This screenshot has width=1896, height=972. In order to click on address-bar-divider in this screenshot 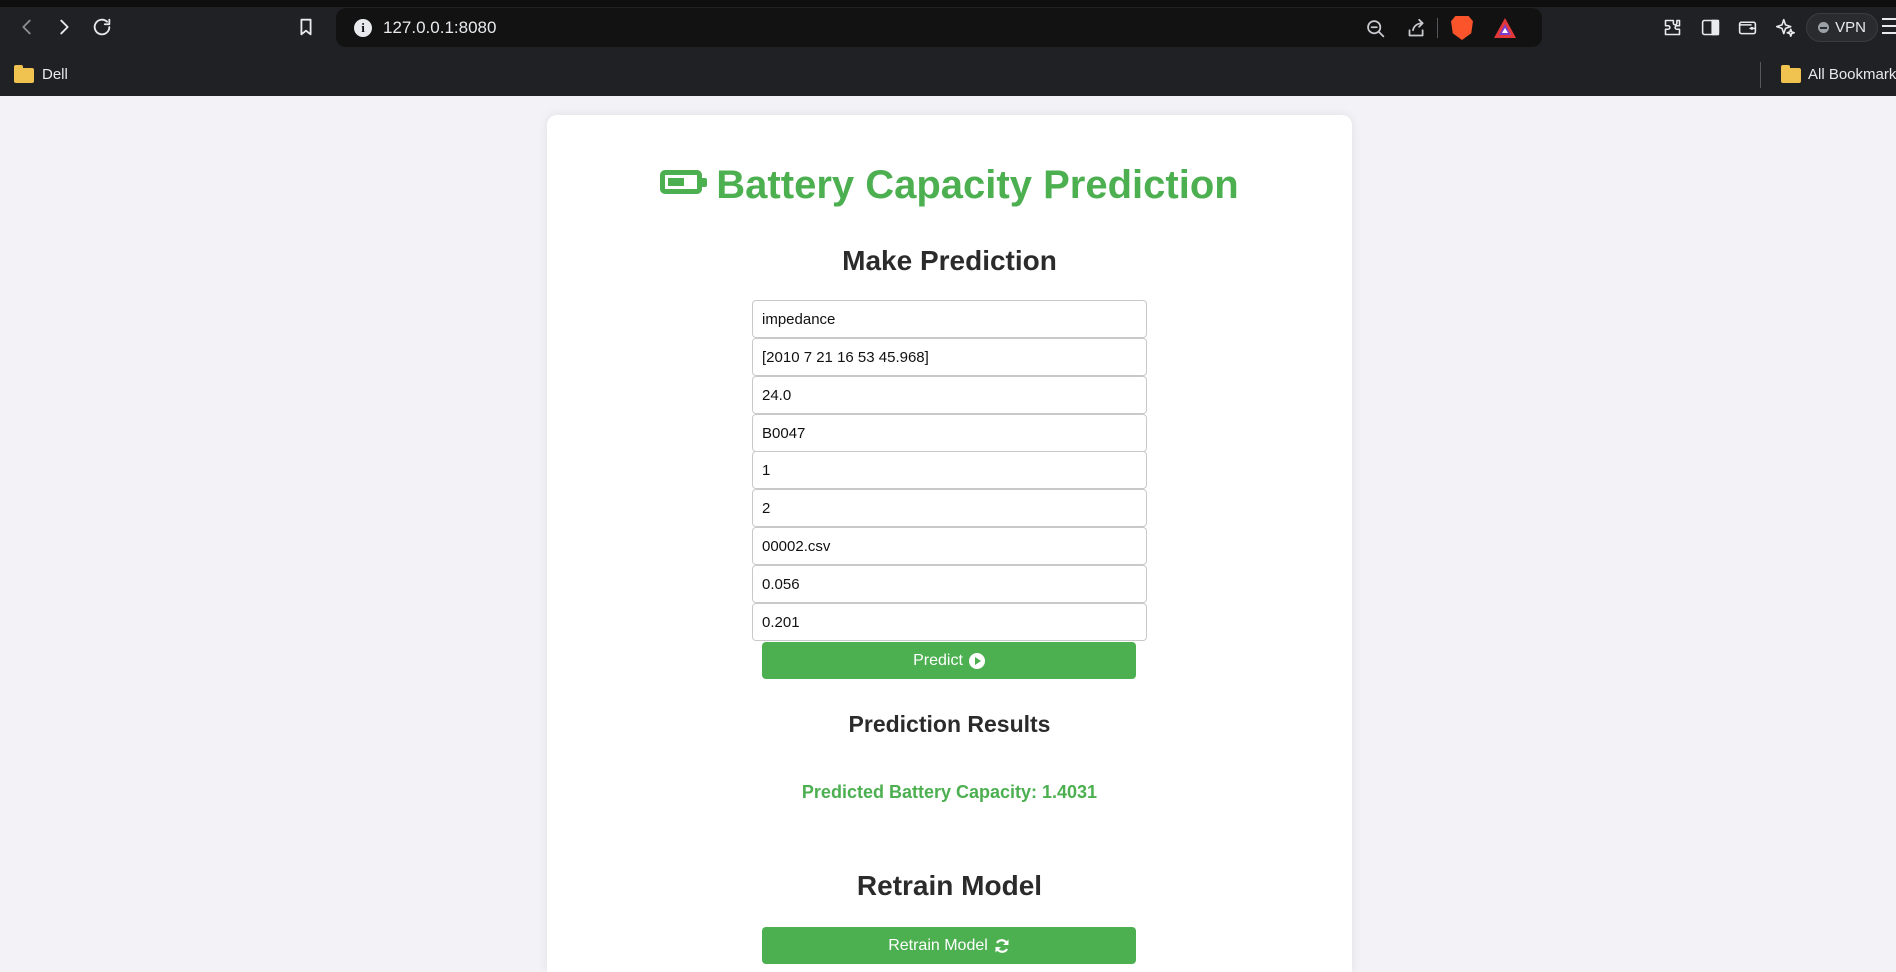, I will do `click(1437, 28)`.